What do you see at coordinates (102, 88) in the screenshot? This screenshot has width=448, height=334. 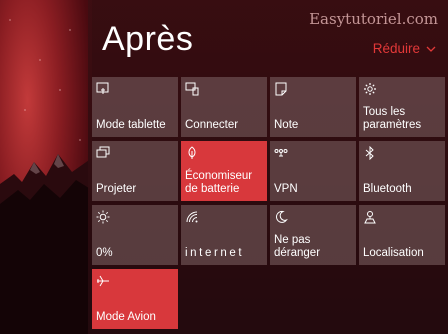 I see `tablet-mode-icon` at bounding box center [102, 88].